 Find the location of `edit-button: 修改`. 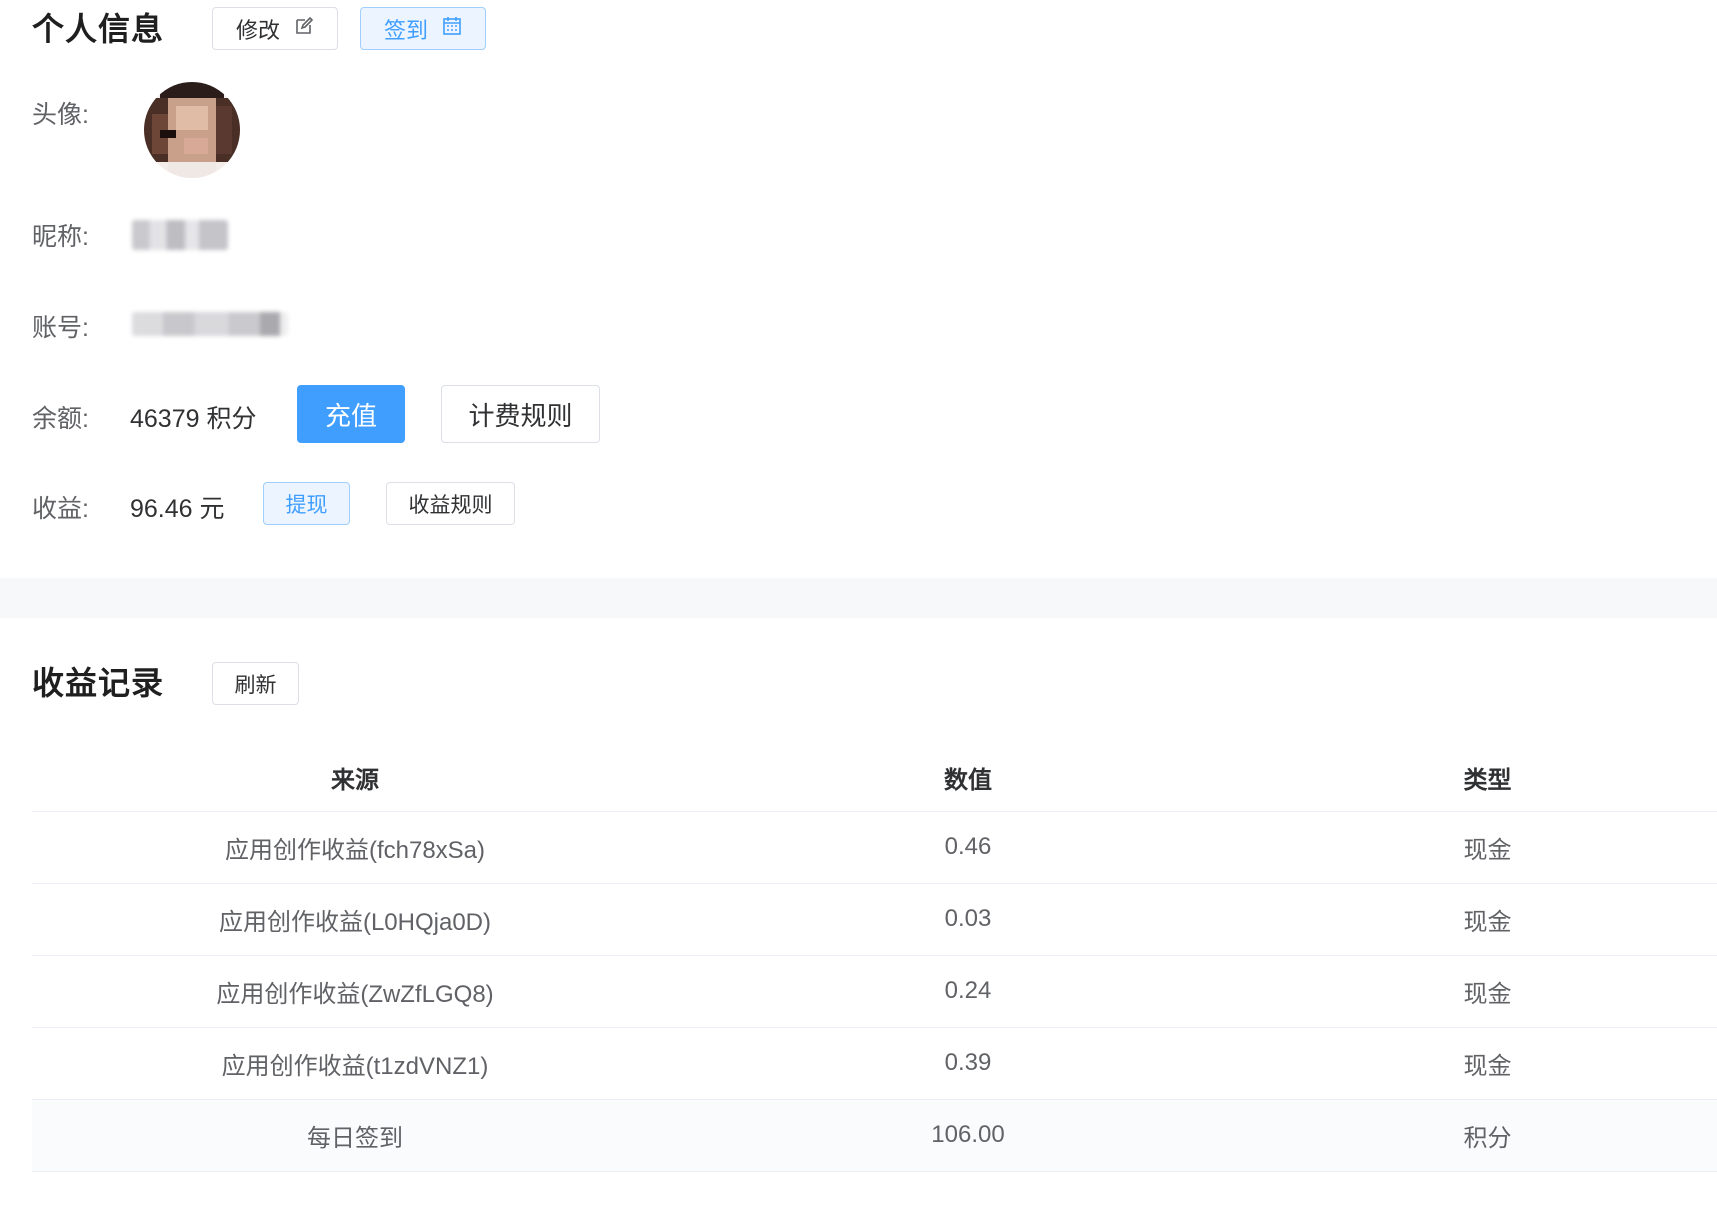

edit-button: 修改 is located at coordinates (275, 28).